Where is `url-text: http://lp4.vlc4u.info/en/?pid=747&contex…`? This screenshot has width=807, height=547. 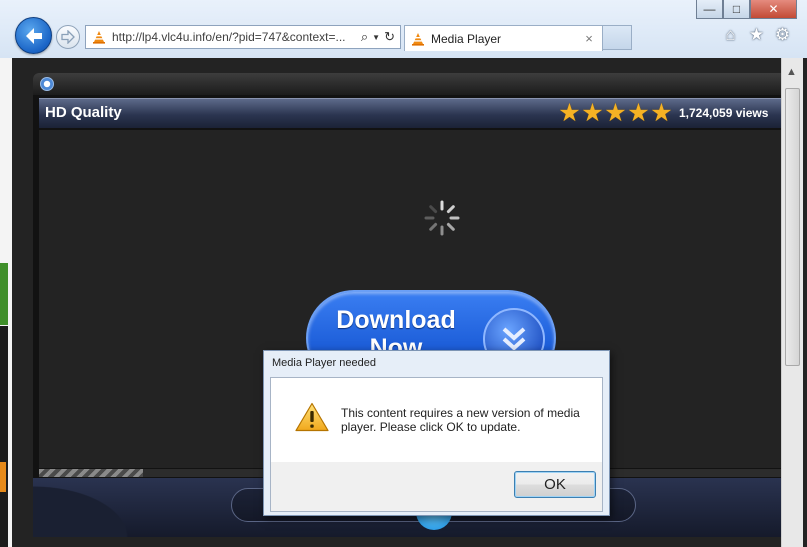 url-text: http://lp4.vlc4u.info/en/?pid=747&contex… is located at coordinates (234, 37).